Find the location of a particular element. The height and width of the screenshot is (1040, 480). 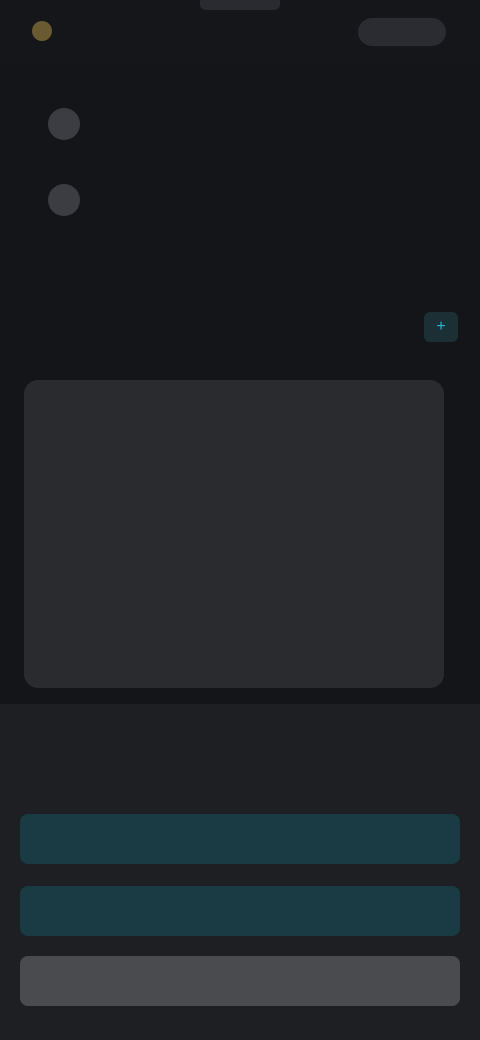

top-right-action is located at coordinates (402, 32).